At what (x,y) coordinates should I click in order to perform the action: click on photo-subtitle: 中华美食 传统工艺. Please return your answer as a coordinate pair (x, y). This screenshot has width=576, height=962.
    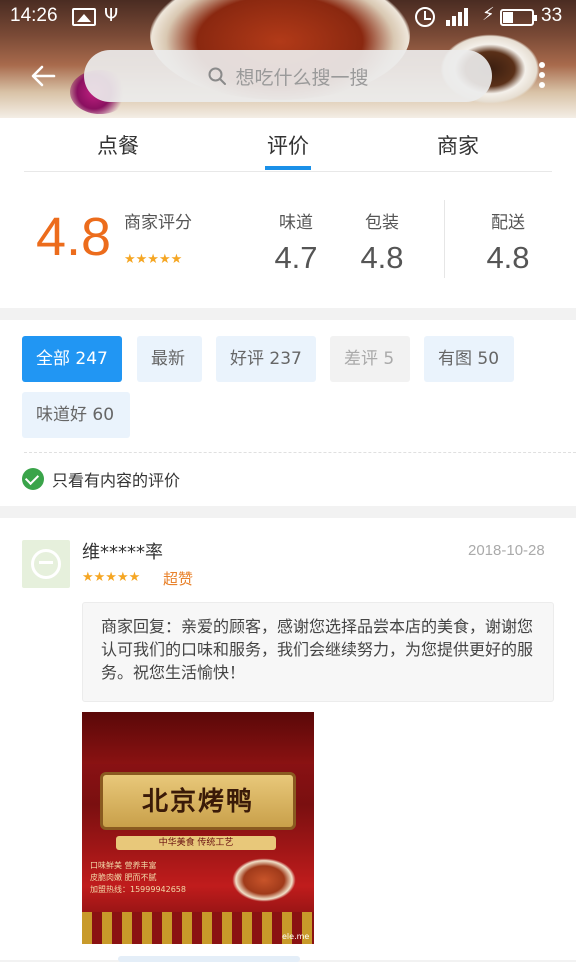
    Looking at the image, I should click on (196, 843).